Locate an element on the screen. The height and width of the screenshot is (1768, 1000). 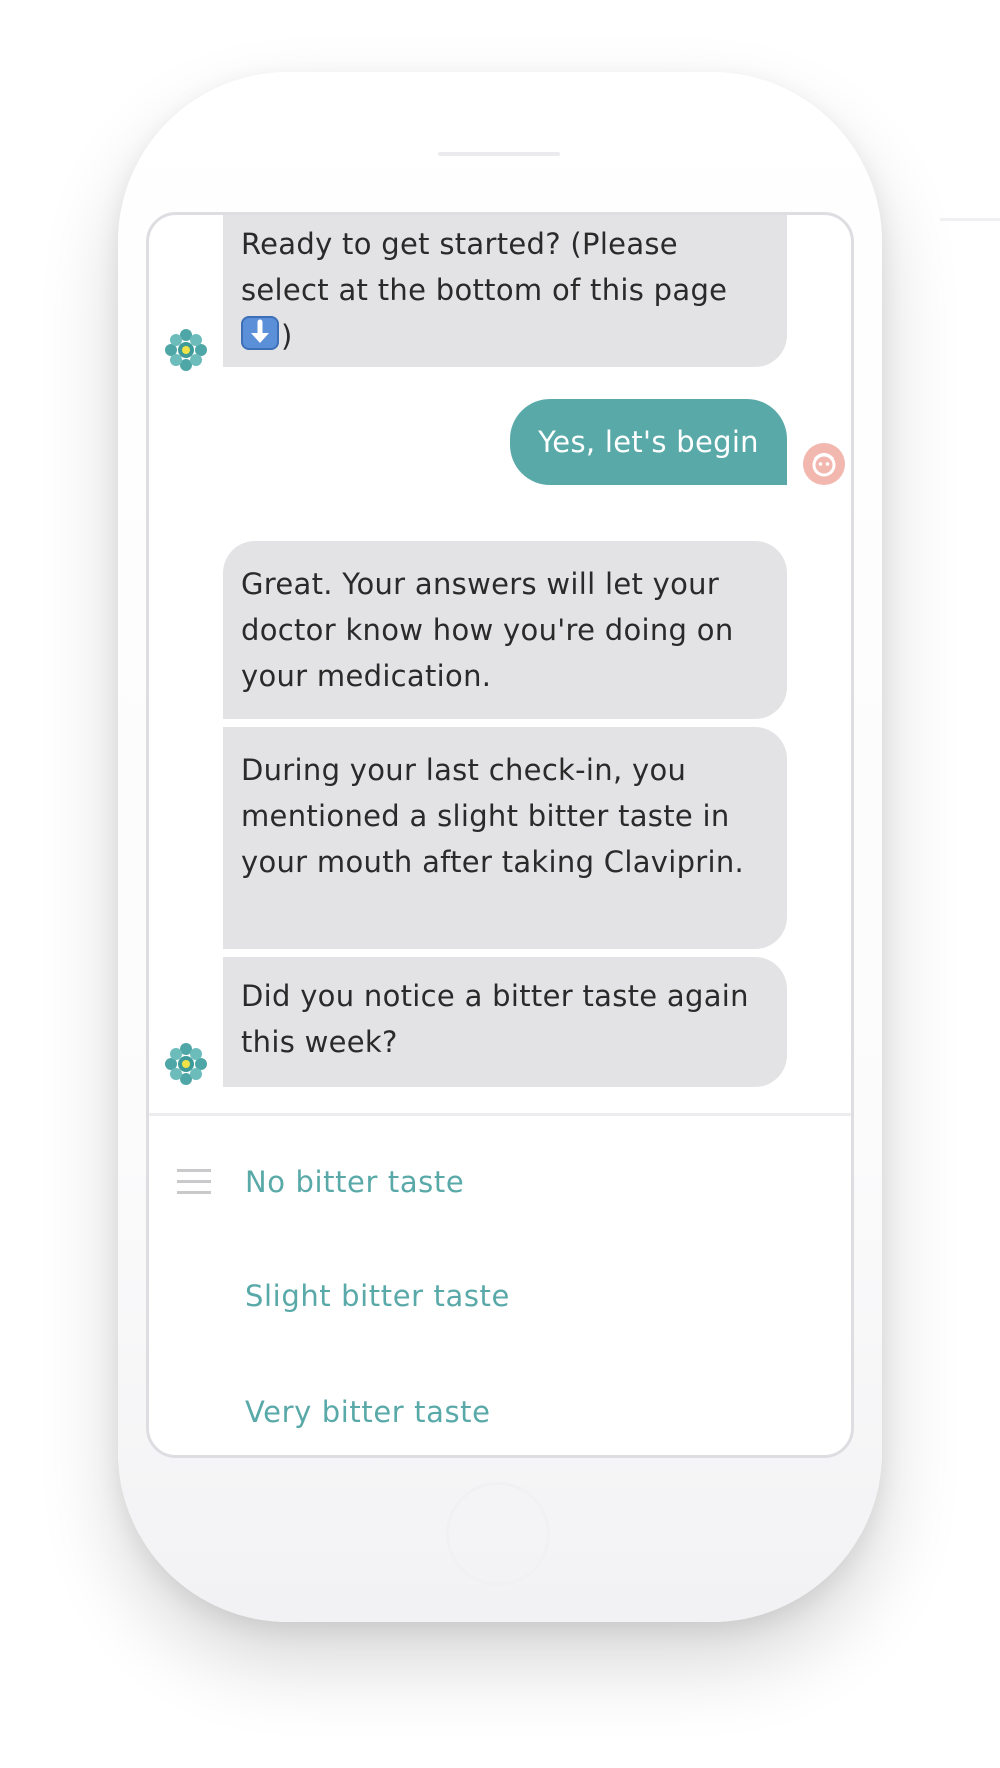
down-arrow-emoji-icon is located at coordinates (260, 333).